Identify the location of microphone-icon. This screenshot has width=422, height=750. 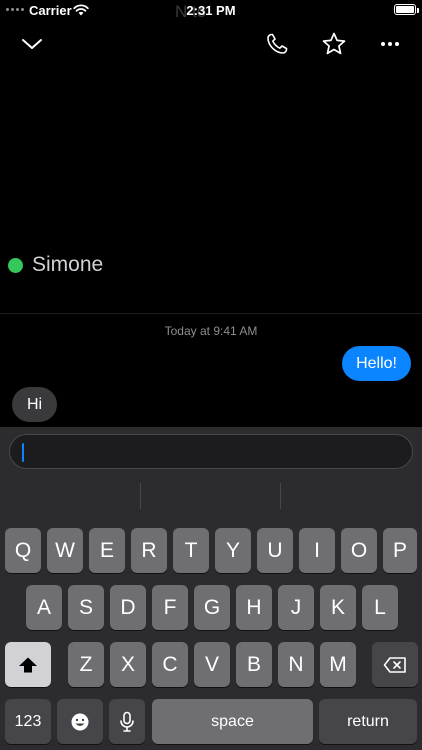
(127, 721).